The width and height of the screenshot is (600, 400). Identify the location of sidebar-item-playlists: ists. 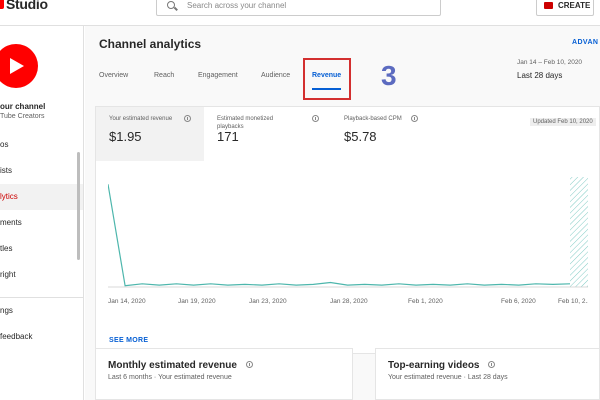
(41, 171).